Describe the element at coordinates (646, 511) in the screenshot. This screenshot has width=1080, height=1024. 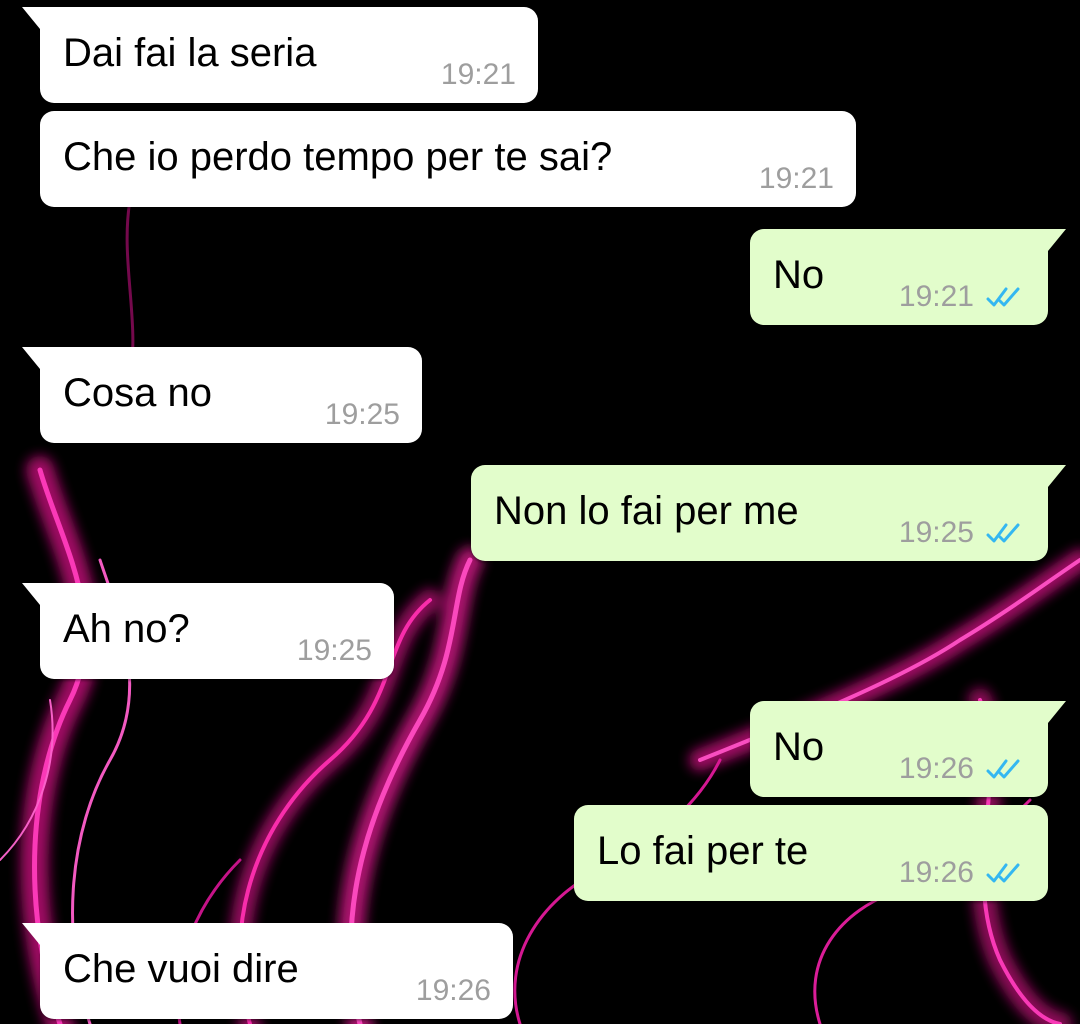
I see `message-text: Non lo fai per me` at that location.